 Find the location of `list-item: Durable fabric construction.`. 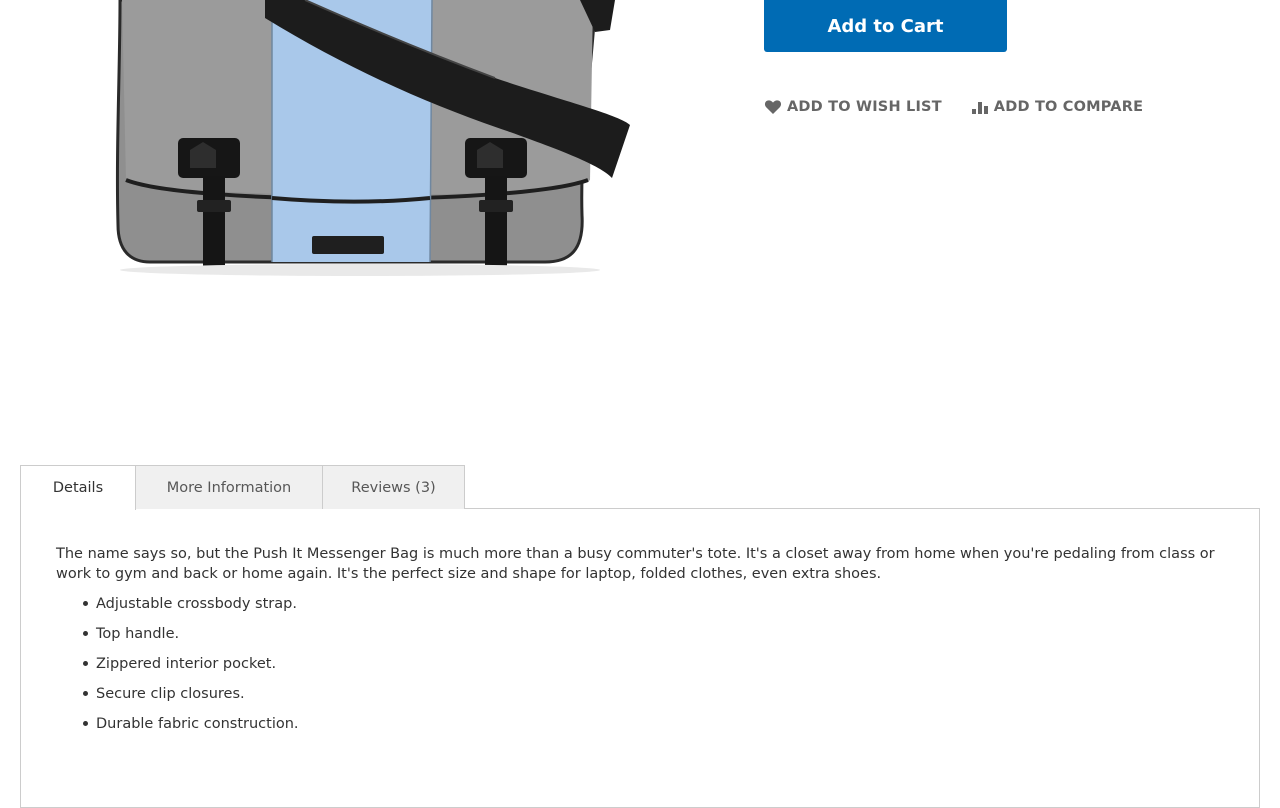

list-item: Durable fabric construction. is located at coordinates (653, 724).